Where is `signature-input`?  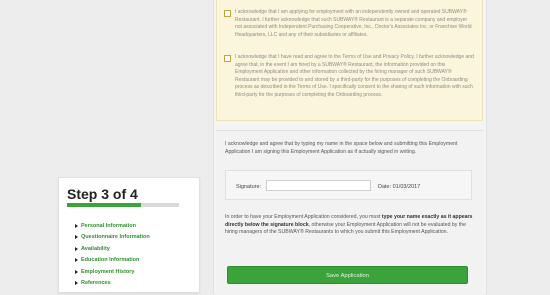 signature-input is located at coordinates (318, 185).